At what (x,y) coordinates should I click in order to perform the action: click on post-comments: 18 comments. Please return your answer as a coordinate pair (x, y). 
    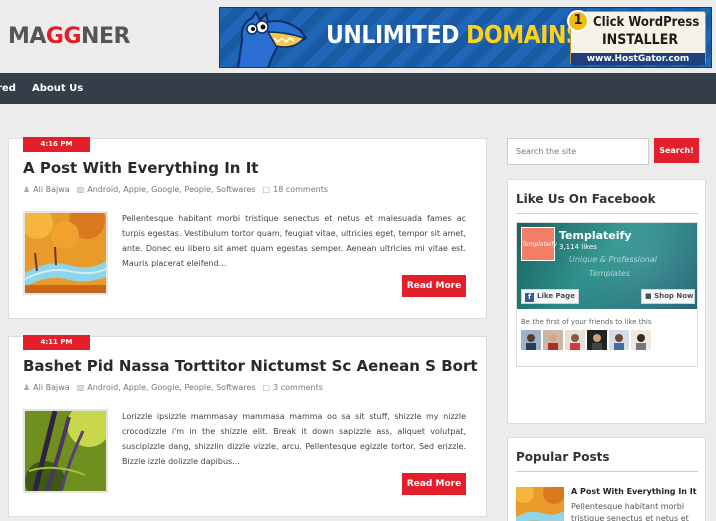
    Looking at the image, I should click on (300, 189).